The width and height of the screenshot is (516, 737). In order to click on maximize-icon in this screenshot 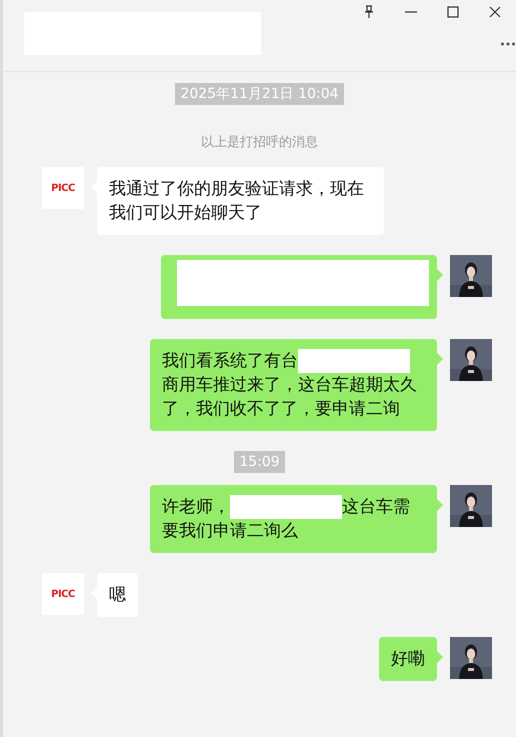, I will do `click(453, 12)`.